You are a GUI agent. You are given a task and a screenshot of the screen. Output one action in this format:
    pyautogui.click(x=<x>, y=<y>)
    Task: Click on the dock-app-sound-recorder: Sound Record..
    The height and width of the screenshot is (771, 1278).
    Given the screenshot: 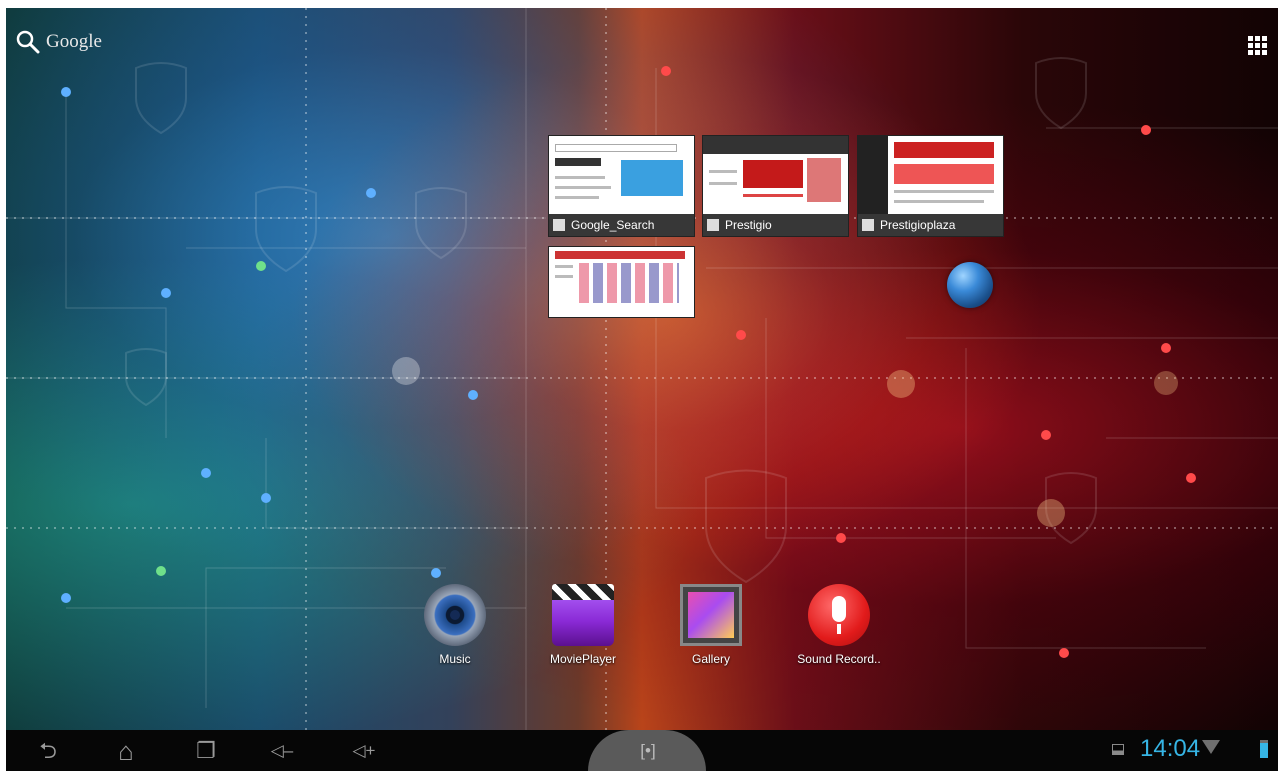 What is the action you would take?
    pyautogui.click(x=839, y=625)
    